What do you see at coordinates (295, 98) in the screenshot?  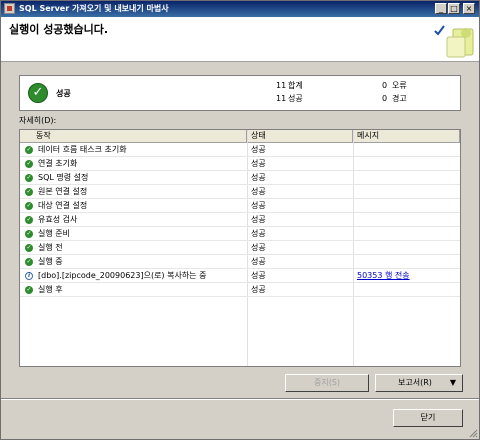 I see `success-label: 성공` at bounding box center [295, 98].